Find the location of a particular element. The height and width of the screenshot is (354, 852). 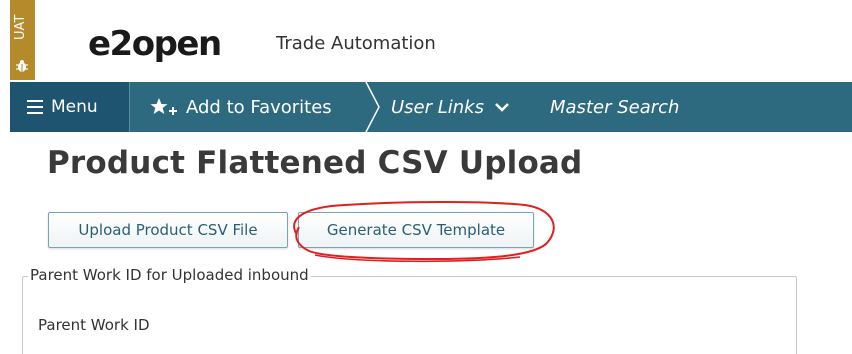

master-search-link: Master Search is located at coordinates (614, 107).